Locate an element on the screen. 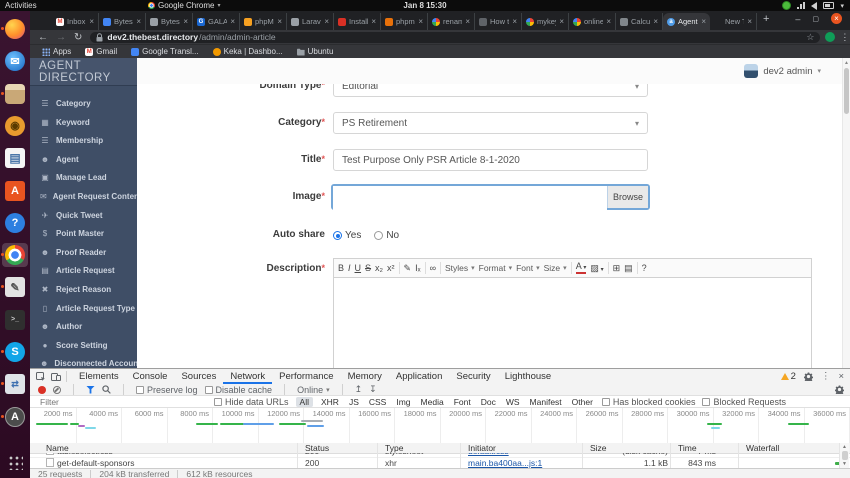 Image resolution: width=850 pixels, height=478 pixels. browser-tab-inbox: M Inbox × is located at coordinates (75, 21).